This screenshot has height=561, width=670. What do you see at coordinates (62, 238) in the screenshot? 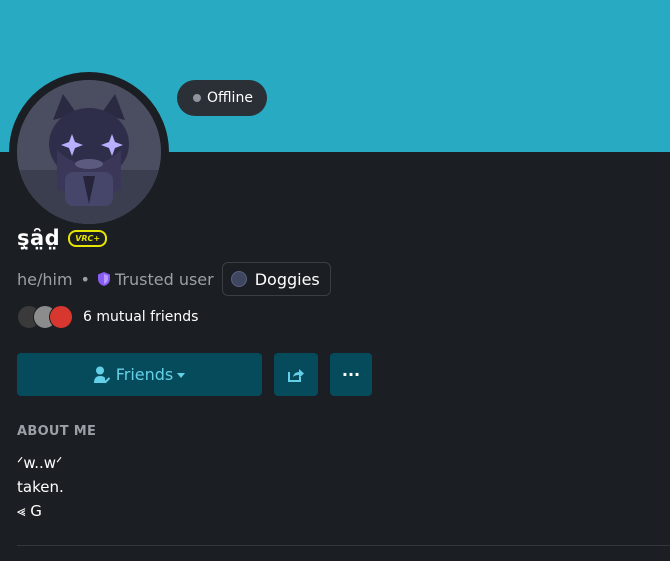
I see `name-row: ş̤ȃ̤d̤ VRC+` at bounding box center [62, 238].